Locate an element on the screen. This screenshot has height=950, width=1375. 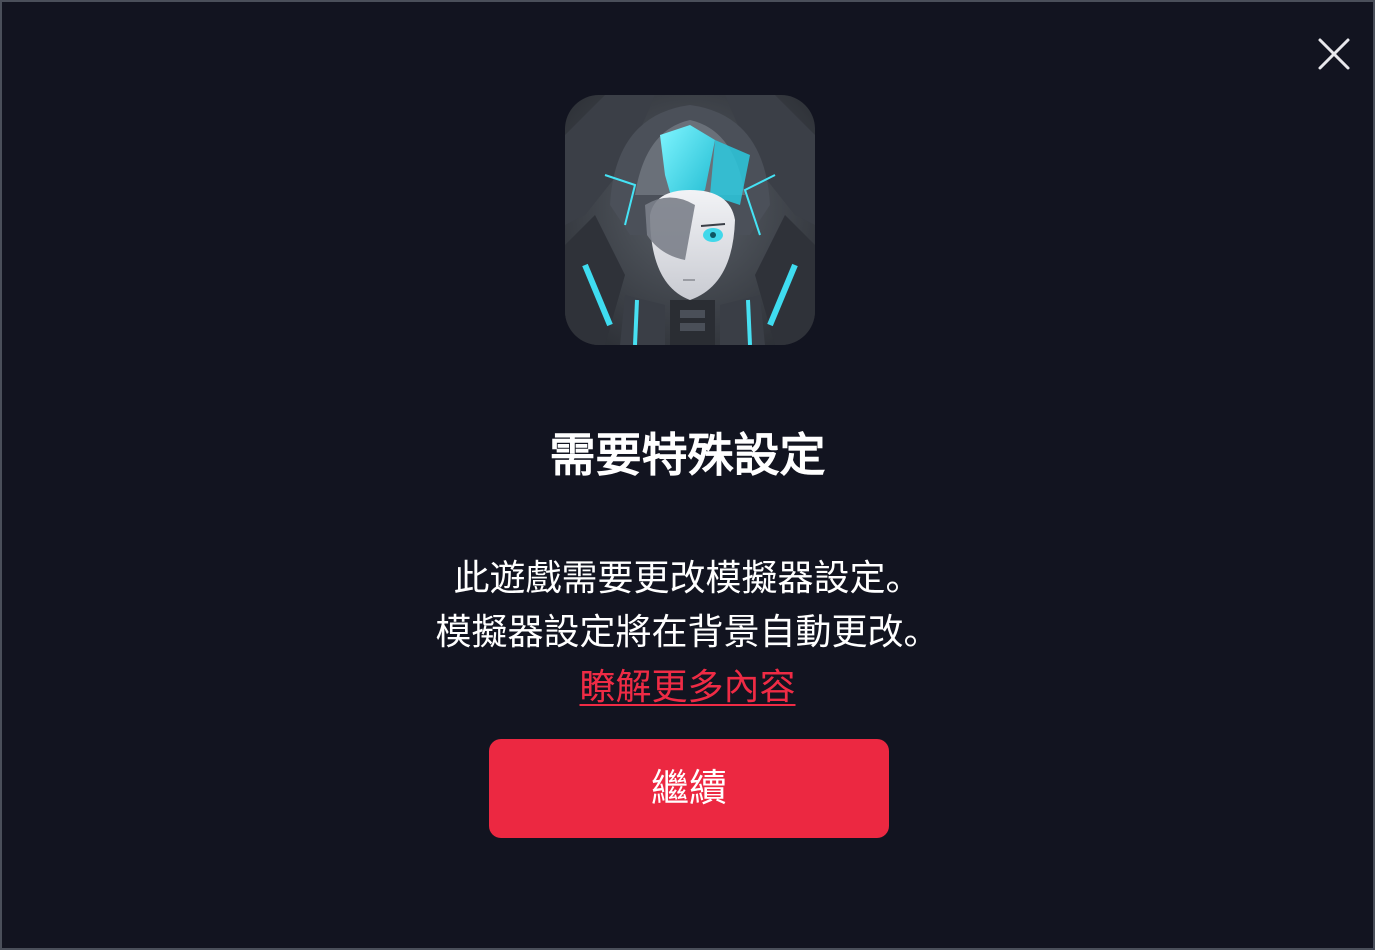
continue-button: 繼續 is located at coordinates (689, 788).